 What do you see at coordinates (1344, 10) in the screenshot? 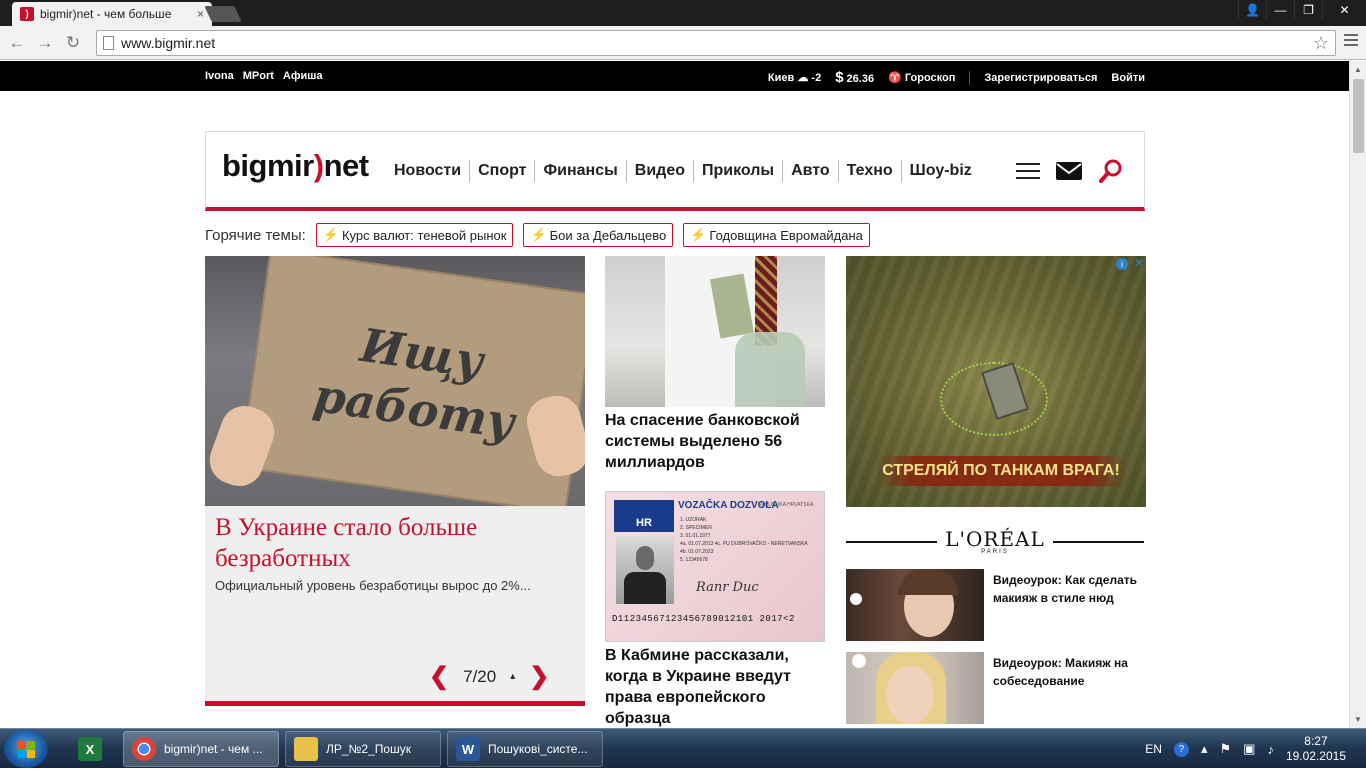
I see `close-window-button: ✕` at bounding box center [1344, 10].